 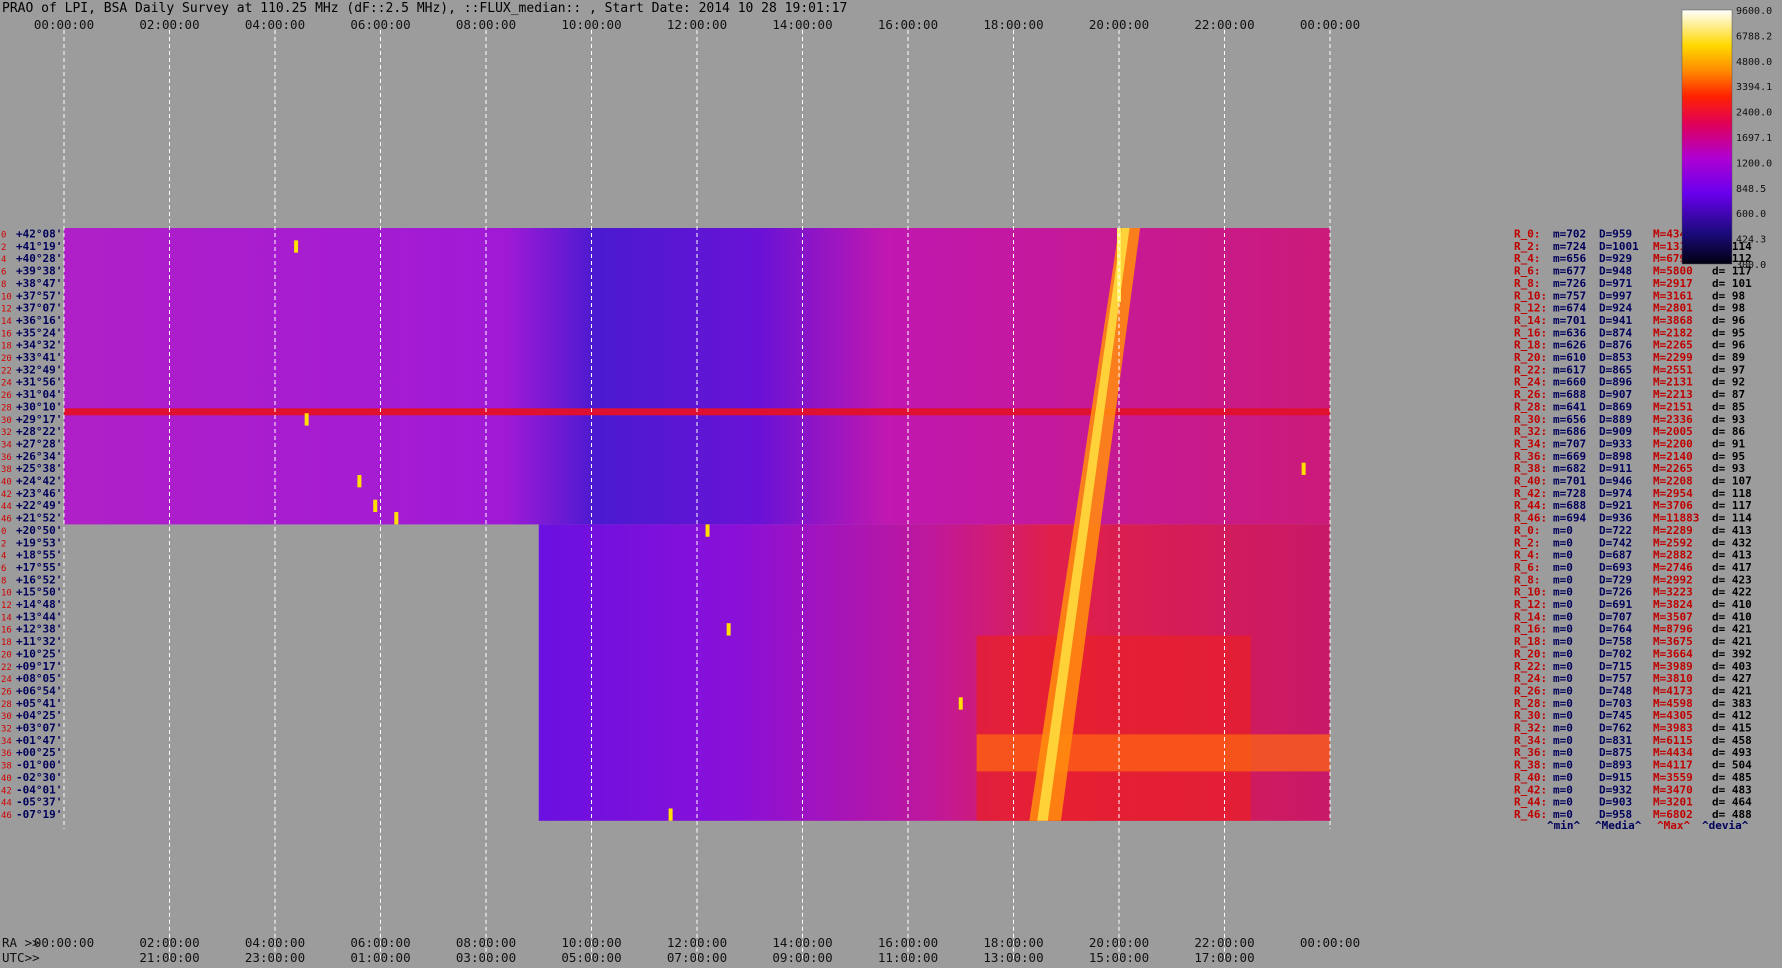 What do you see at coordinates (1615, 789) in the screenshot?
I see `stat-median: D=932` at bounding box center [1615, 789].